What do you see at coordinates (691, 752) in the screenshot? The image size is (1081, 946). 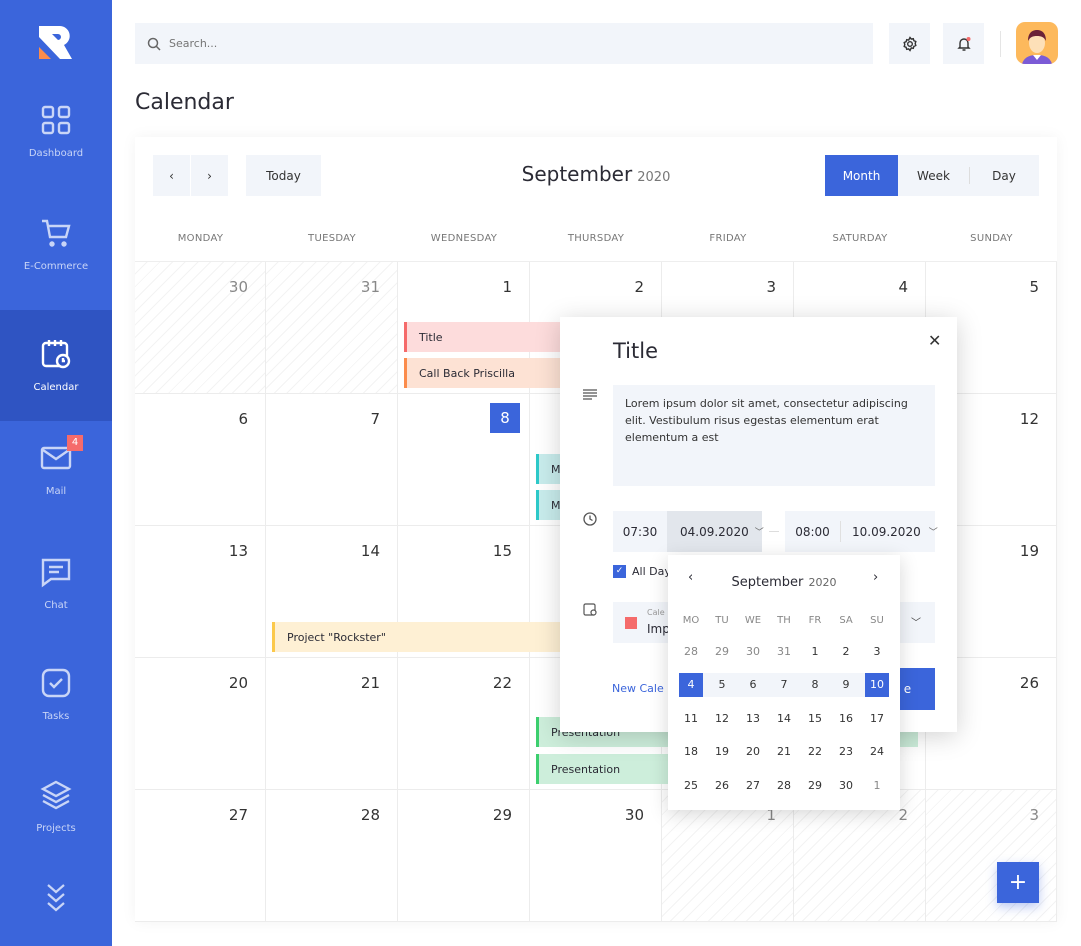 I see `dp-day: 18` at bounding box center [691, 752].